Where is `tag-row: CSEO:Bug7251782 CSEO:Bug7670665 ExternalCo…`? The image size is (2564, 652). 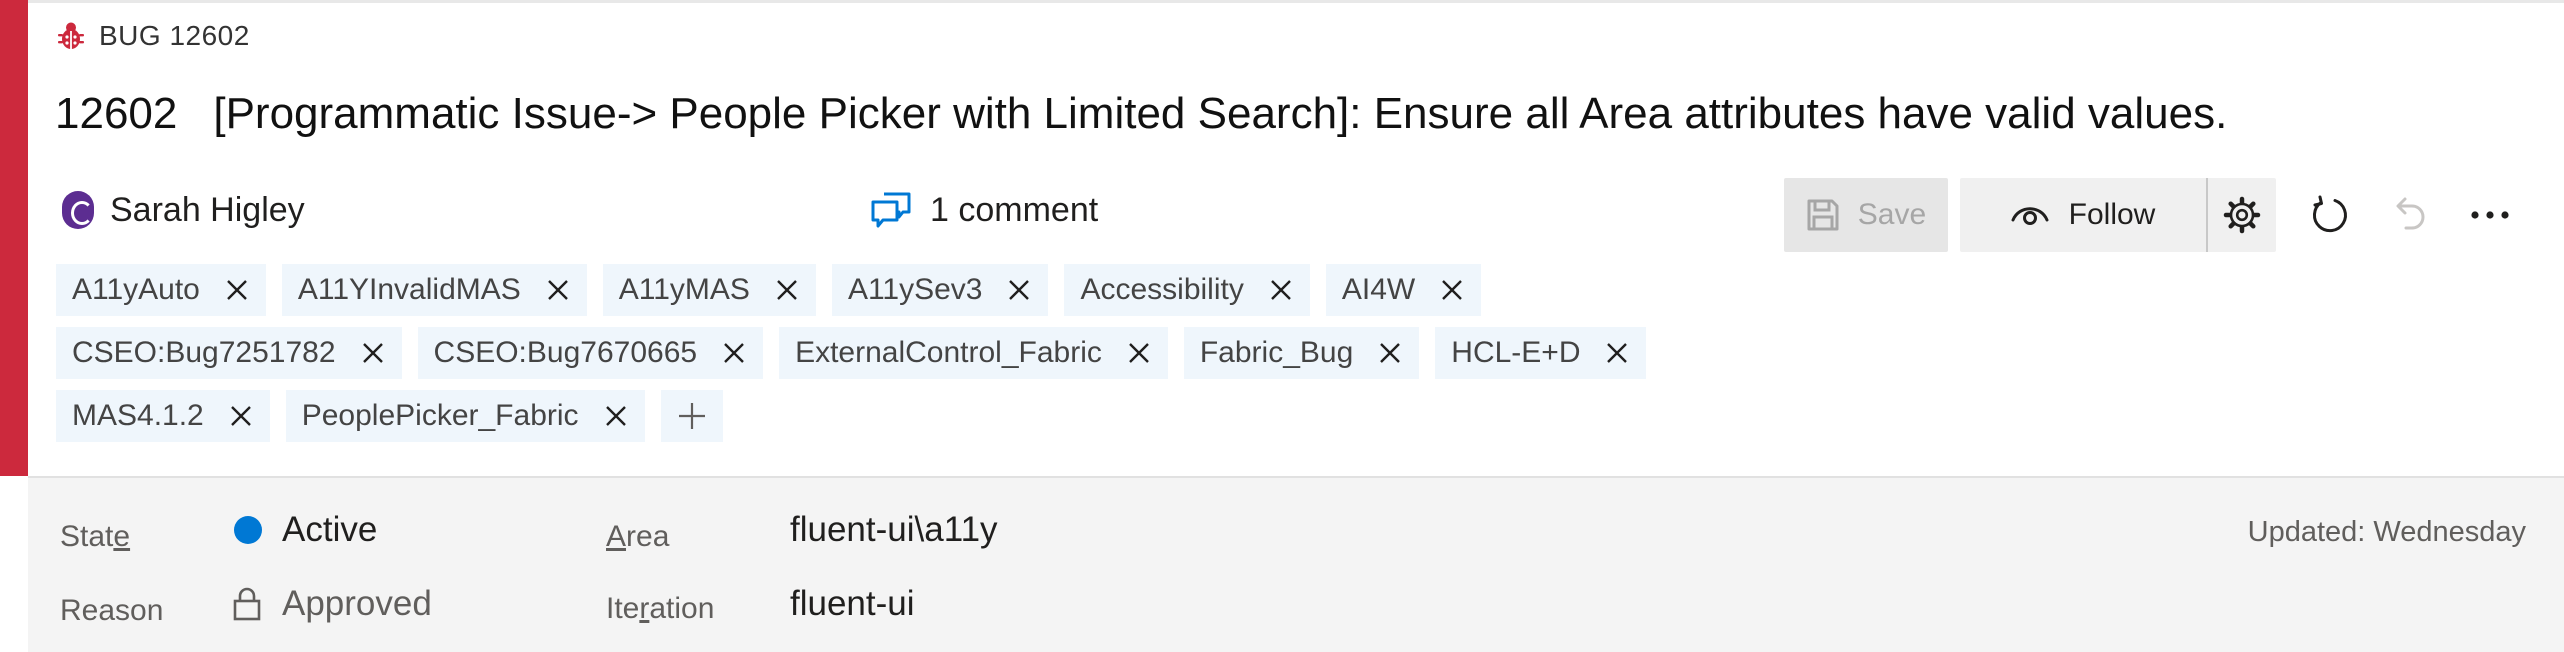 tag-row: CSEO:Bug7251782 CSEO:Bug7670665 ExternalCo… is located at coordinates (851, 353).